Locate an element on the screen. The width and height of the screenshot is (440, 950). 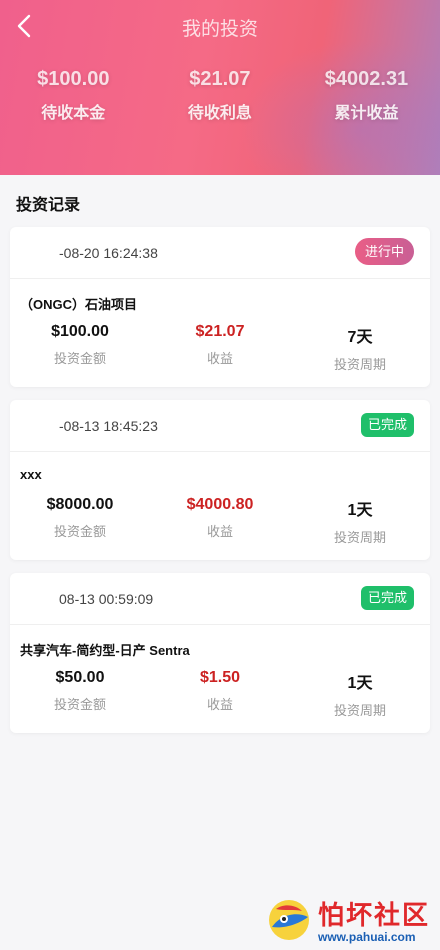
summary-stats: $100.00 待收本金 $21.07 待收利息 $4002.31 累计收益 is located at coordinates (220, 95).